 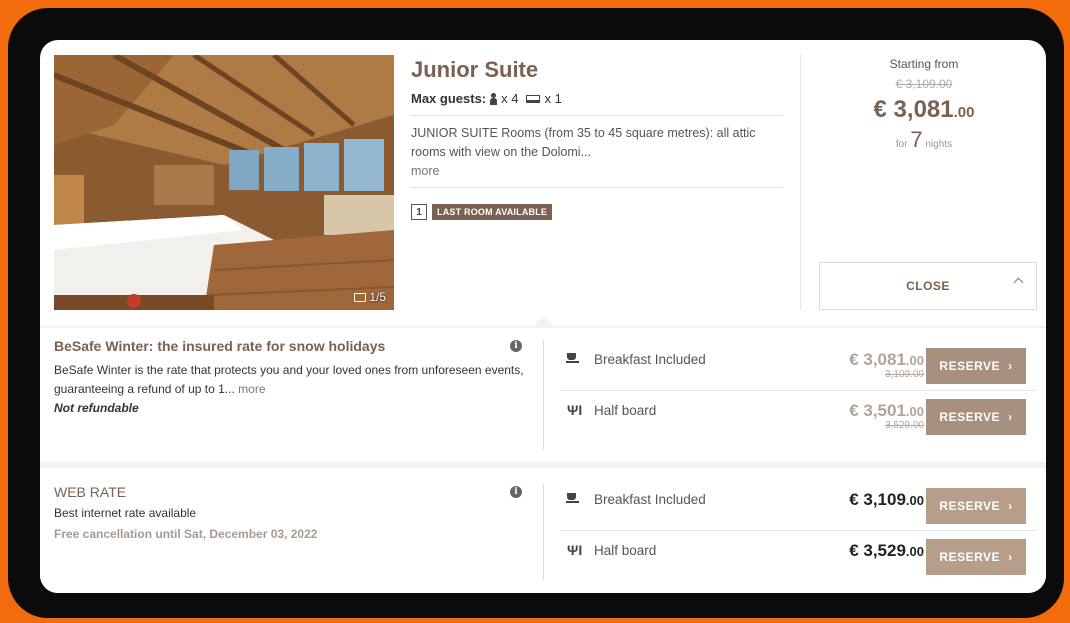 What do you see at coordinates (419, 212) in the screenshot?
I see `availability-count: 1` at bounding box center [419, 212].